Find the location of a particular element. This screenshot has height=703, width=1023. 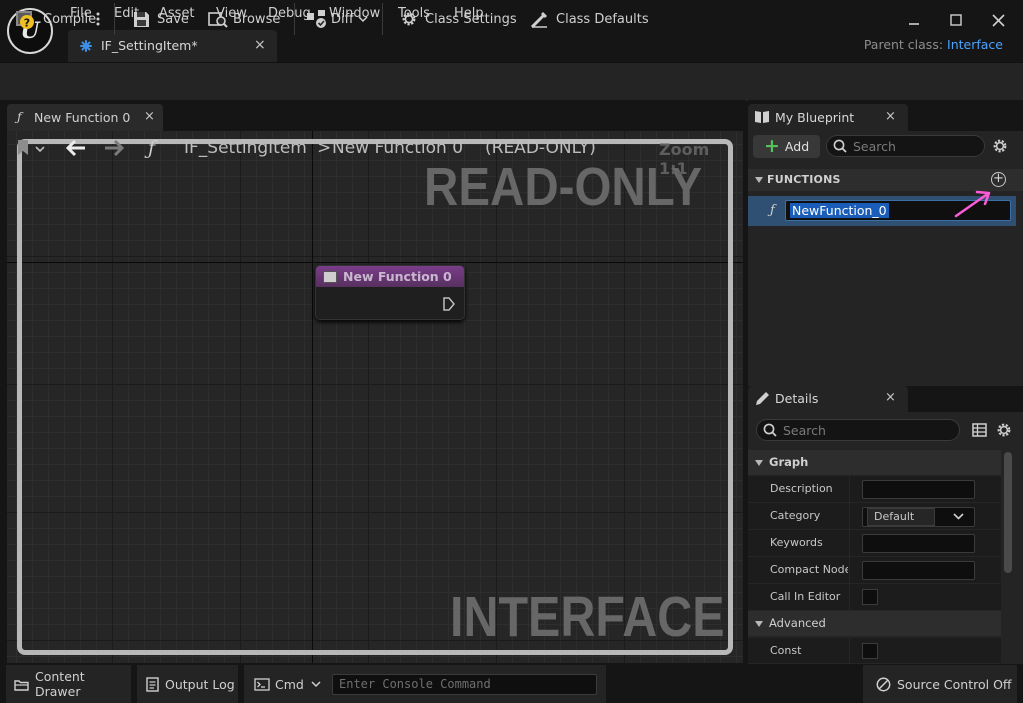

category-label: Category is located at coordinates (795, 515).